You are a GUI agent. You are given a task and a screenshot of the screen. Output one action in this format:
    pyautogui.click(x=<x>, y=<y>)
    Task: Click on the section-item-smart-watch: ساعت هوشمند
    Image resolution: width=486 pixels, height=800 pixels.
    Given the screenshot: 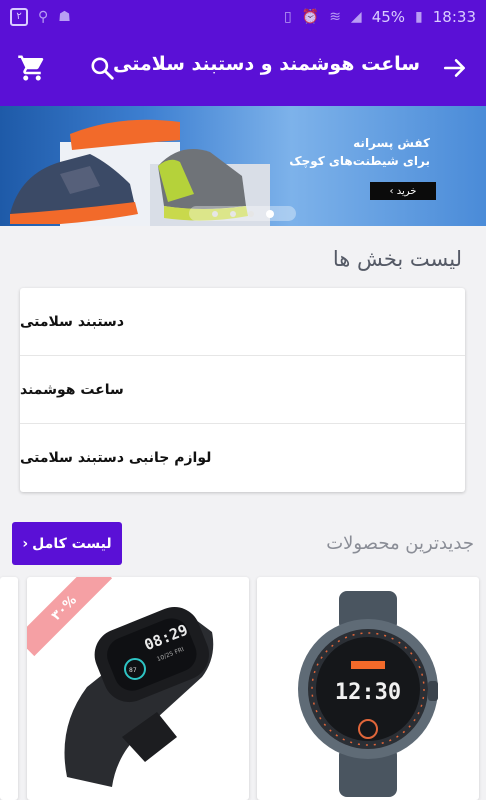 What is the action you would take?
    pyautogui.click(x=242, y=390)
    